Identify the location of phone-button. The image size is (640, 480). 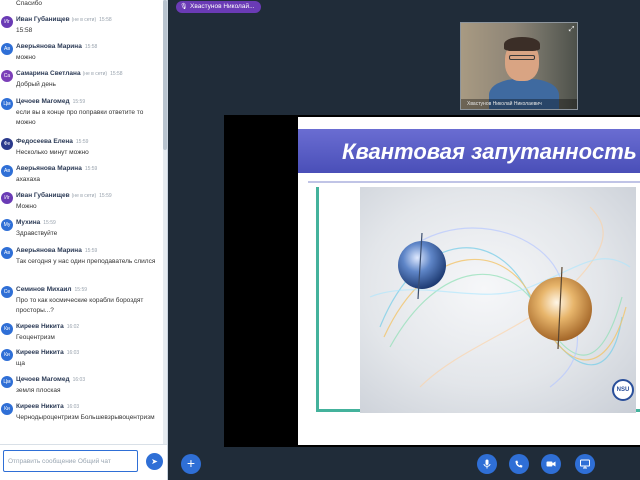
(519, 464).